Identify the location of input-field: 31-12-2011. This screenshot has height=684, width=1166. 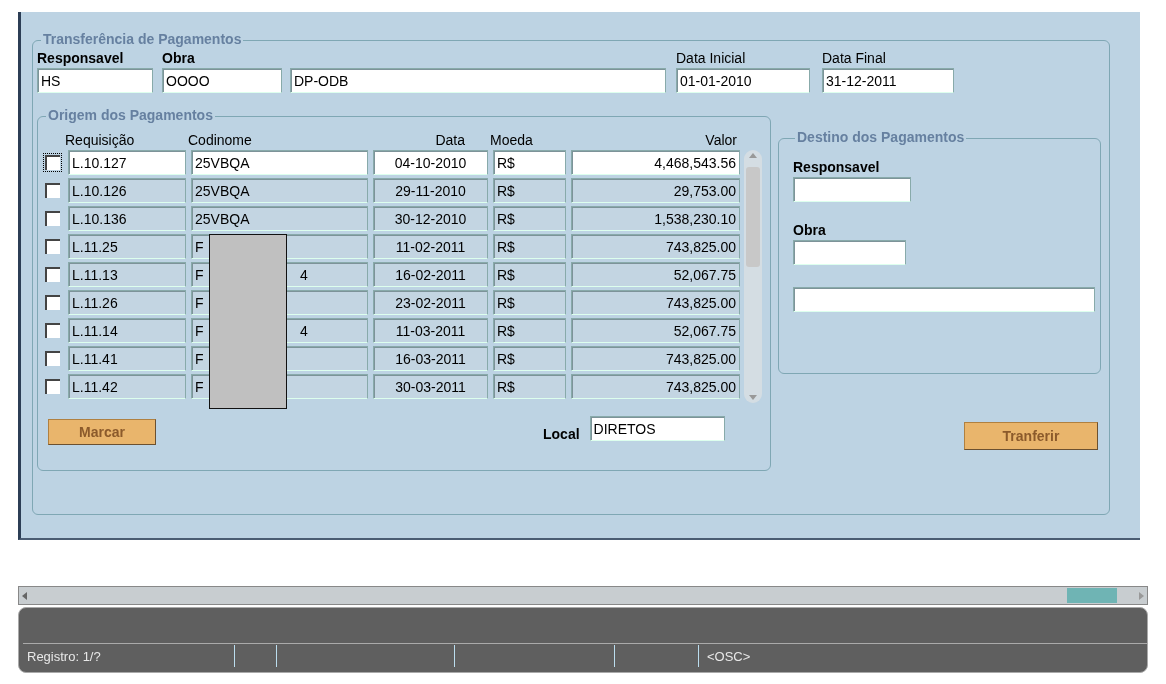
(888, 80).